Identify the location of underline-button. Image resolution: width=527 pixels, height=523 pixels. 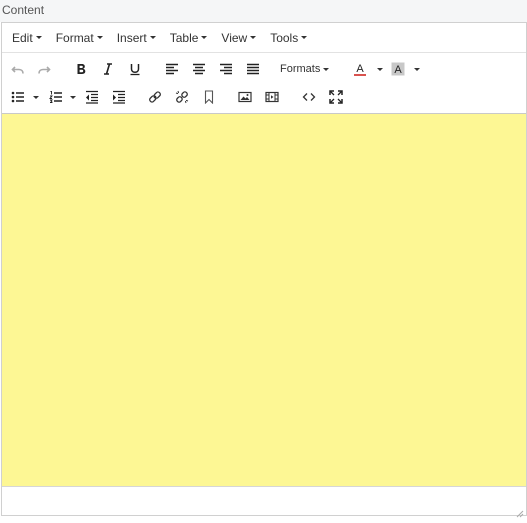
(135, 69).